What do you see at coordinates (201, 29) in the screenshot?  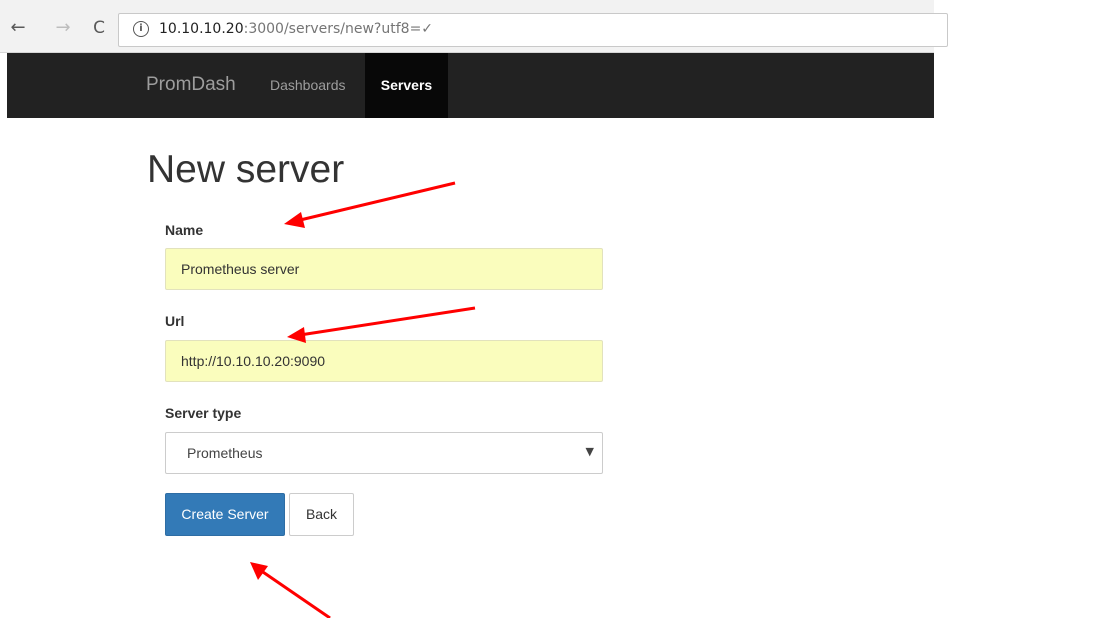 I see `url-host: 10.10.10.20` at bounding box center [201, 29].